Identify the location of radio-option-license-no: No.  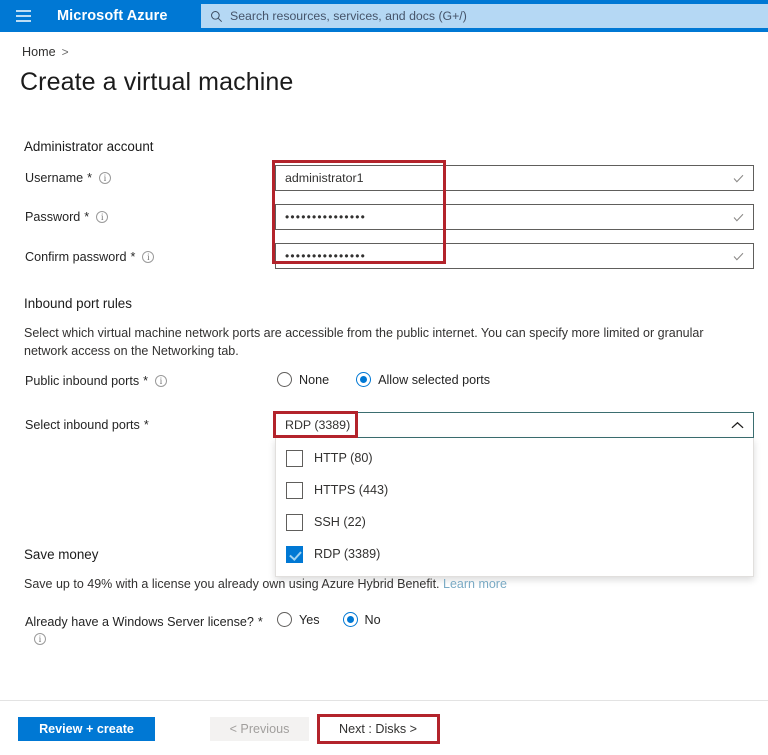
(361, 619).